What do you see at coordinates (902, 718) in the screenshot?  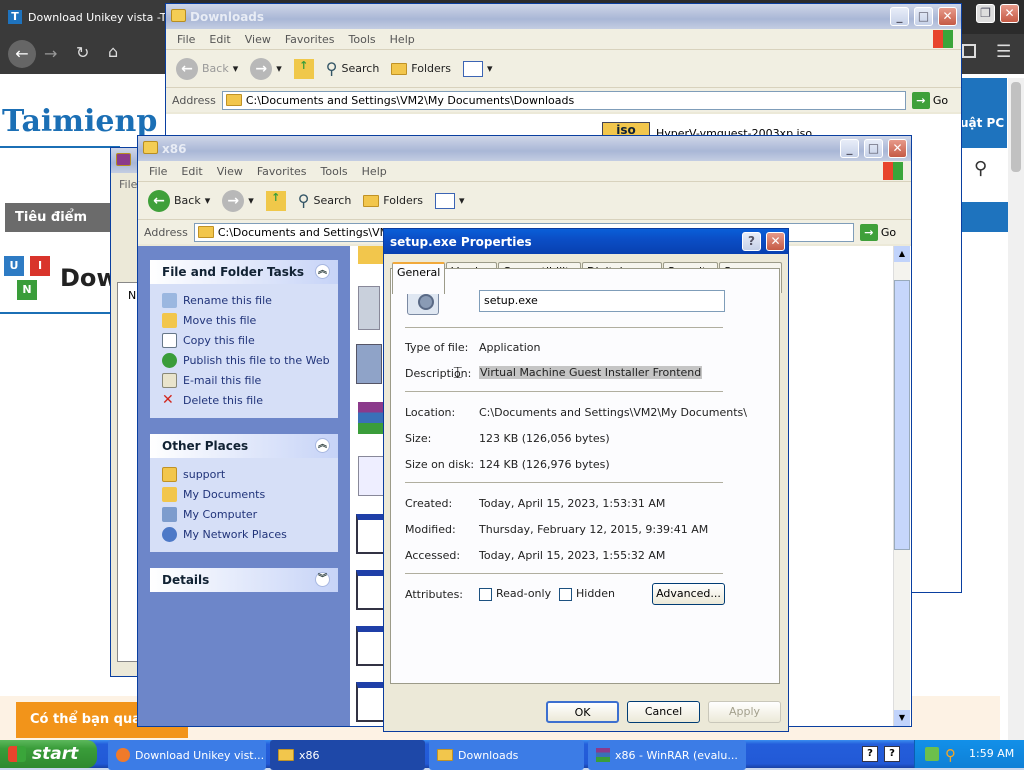 I see `scroll-down-icon: ▼` at bounding box center [902, 718].